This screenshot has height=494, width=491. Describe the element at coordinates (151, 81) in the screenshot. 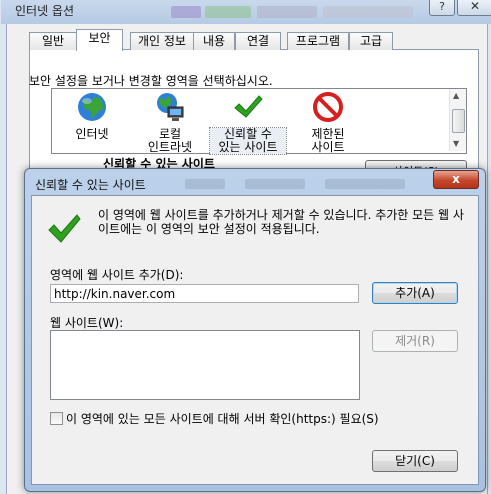

I see `zone-prompt: 보안 설정을 보거나 변경할 영역을 선택하십시오.` at that location.